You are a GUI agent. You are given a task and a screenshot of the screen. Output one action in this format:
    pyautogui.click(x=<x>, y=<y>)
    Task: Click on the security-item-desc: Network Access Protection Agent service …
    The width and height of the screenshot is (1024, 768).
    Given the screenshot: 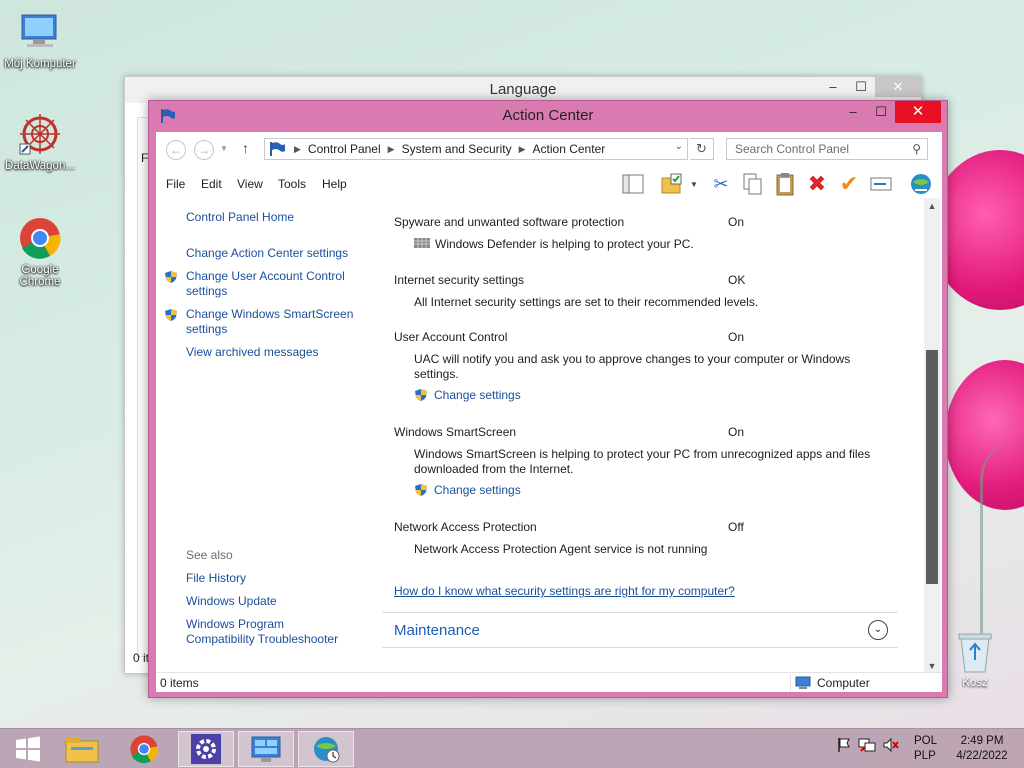 What is the action you would take?
    pyautogui.click(x=561, y=549)
    